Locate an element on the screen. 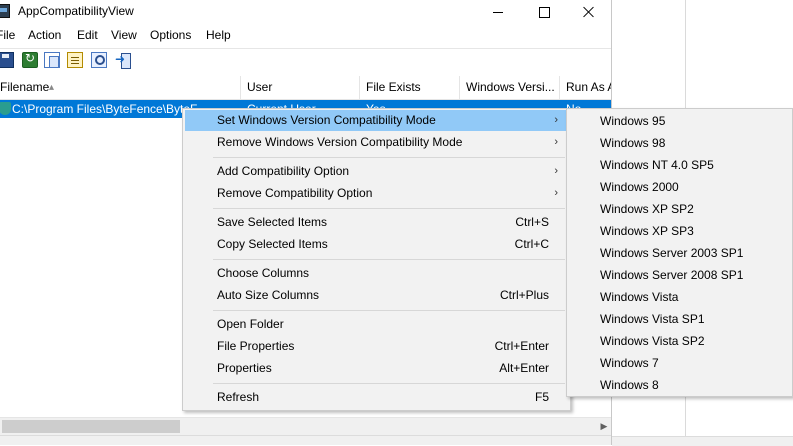 Image resolution: width=793 pixels, height=446 pixels. close-icon is located at coordinates (589, 12).